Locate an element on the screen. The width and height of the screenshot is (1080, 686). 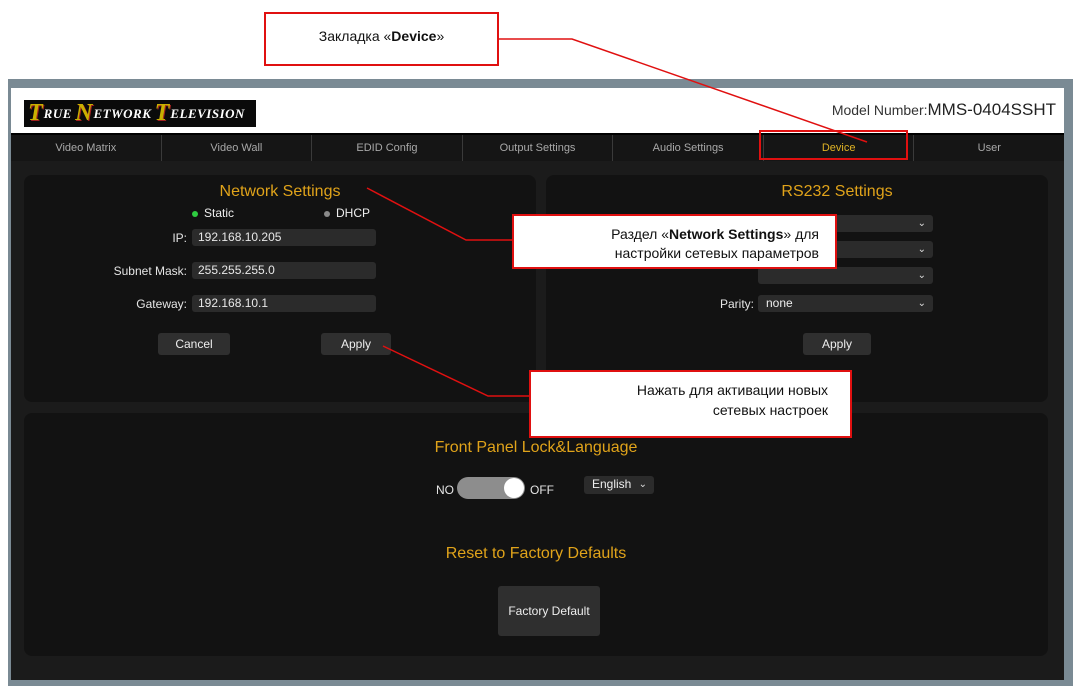
apply-callout-line is located at coordinates (455, 371).